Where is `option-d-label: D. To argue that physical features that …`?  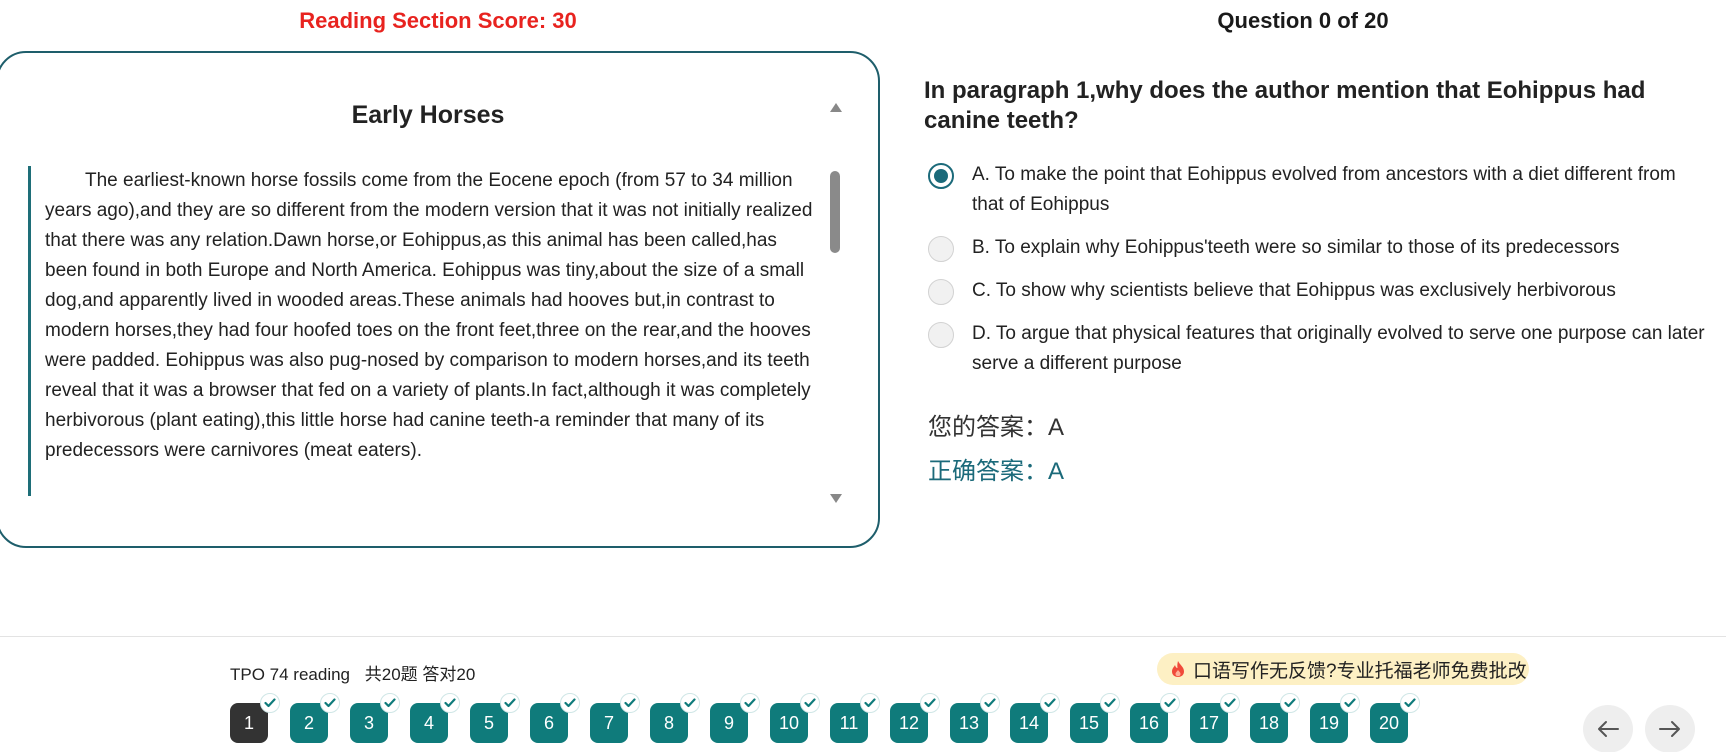
option-d-label: D. To argue that physical features that … is located at coordinates (1338, 348).